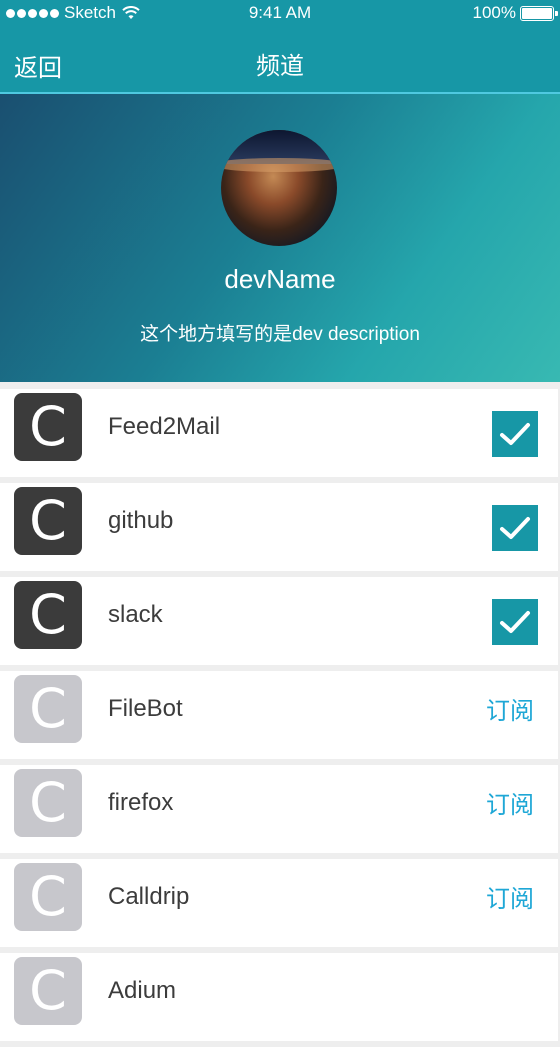 This screenshot has height=1047, width=560. Describe the element at coordinates (280, 279) in the screenshot. I see `developer-name: devName` at that location.